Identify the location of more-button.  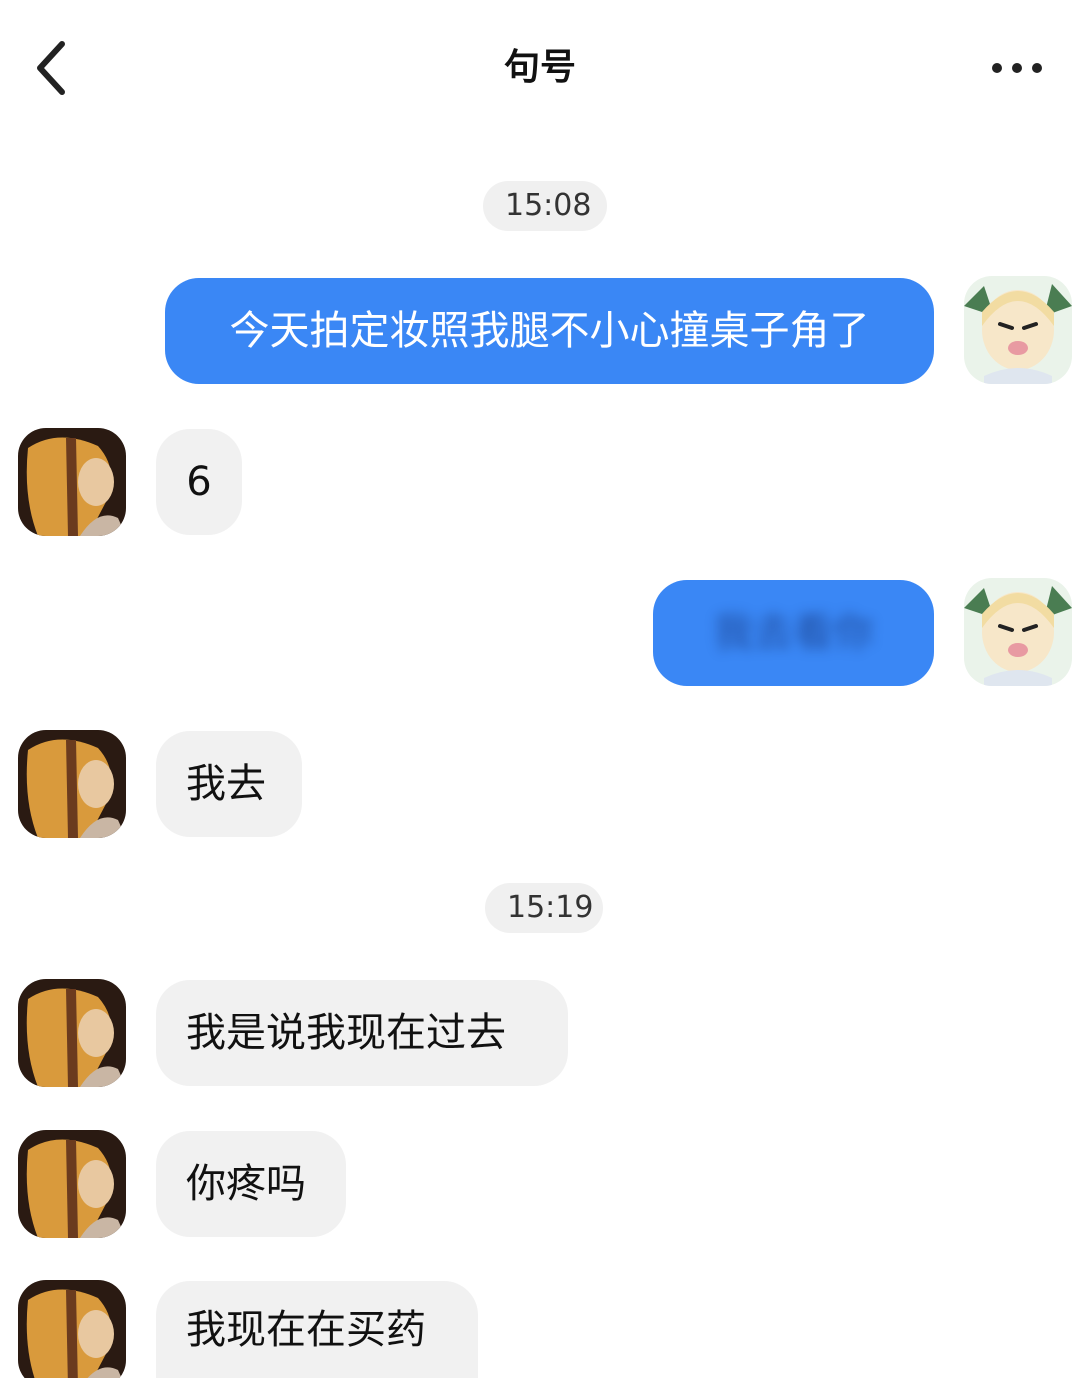
(1017, 68).